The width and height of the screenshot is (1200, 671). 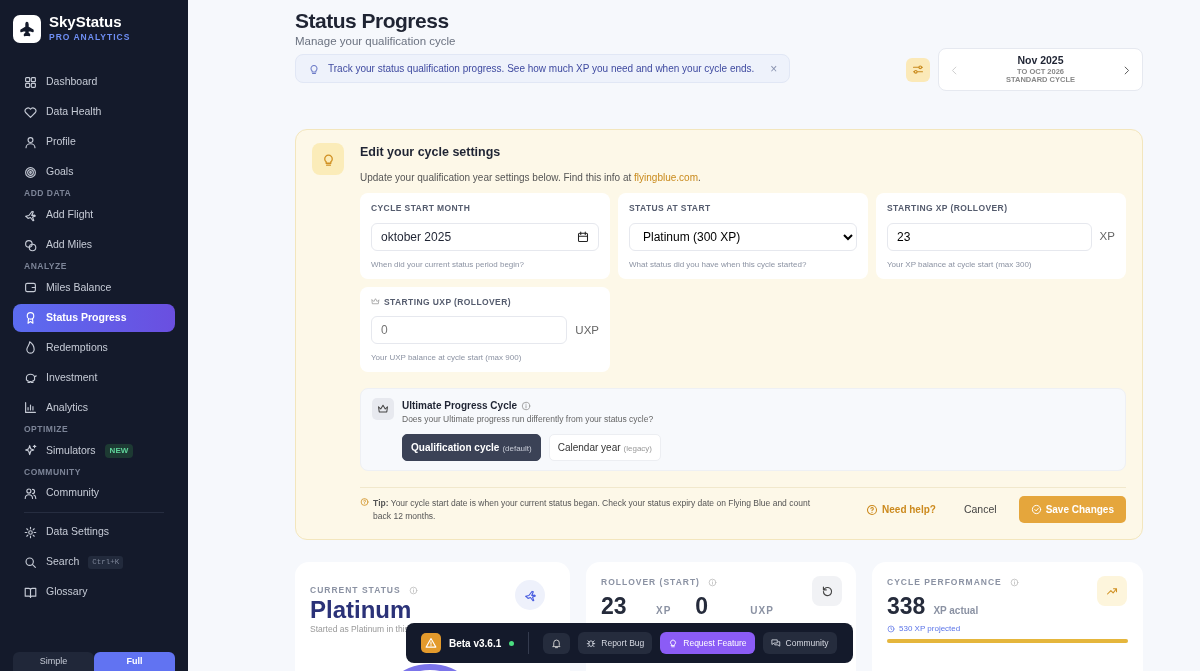 I want to click on cycle-option: Qualification cycle (default), so click(x=471, y=447).